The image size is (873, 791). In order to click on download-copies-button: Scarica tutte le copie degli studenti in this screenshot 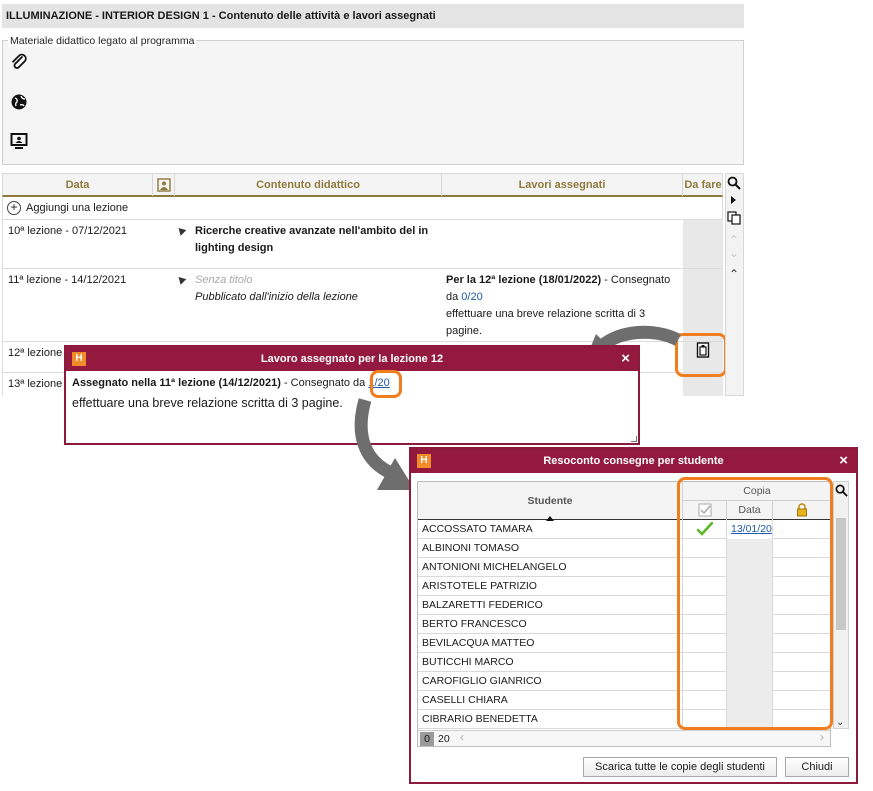, I will do `click(680, 767)`.